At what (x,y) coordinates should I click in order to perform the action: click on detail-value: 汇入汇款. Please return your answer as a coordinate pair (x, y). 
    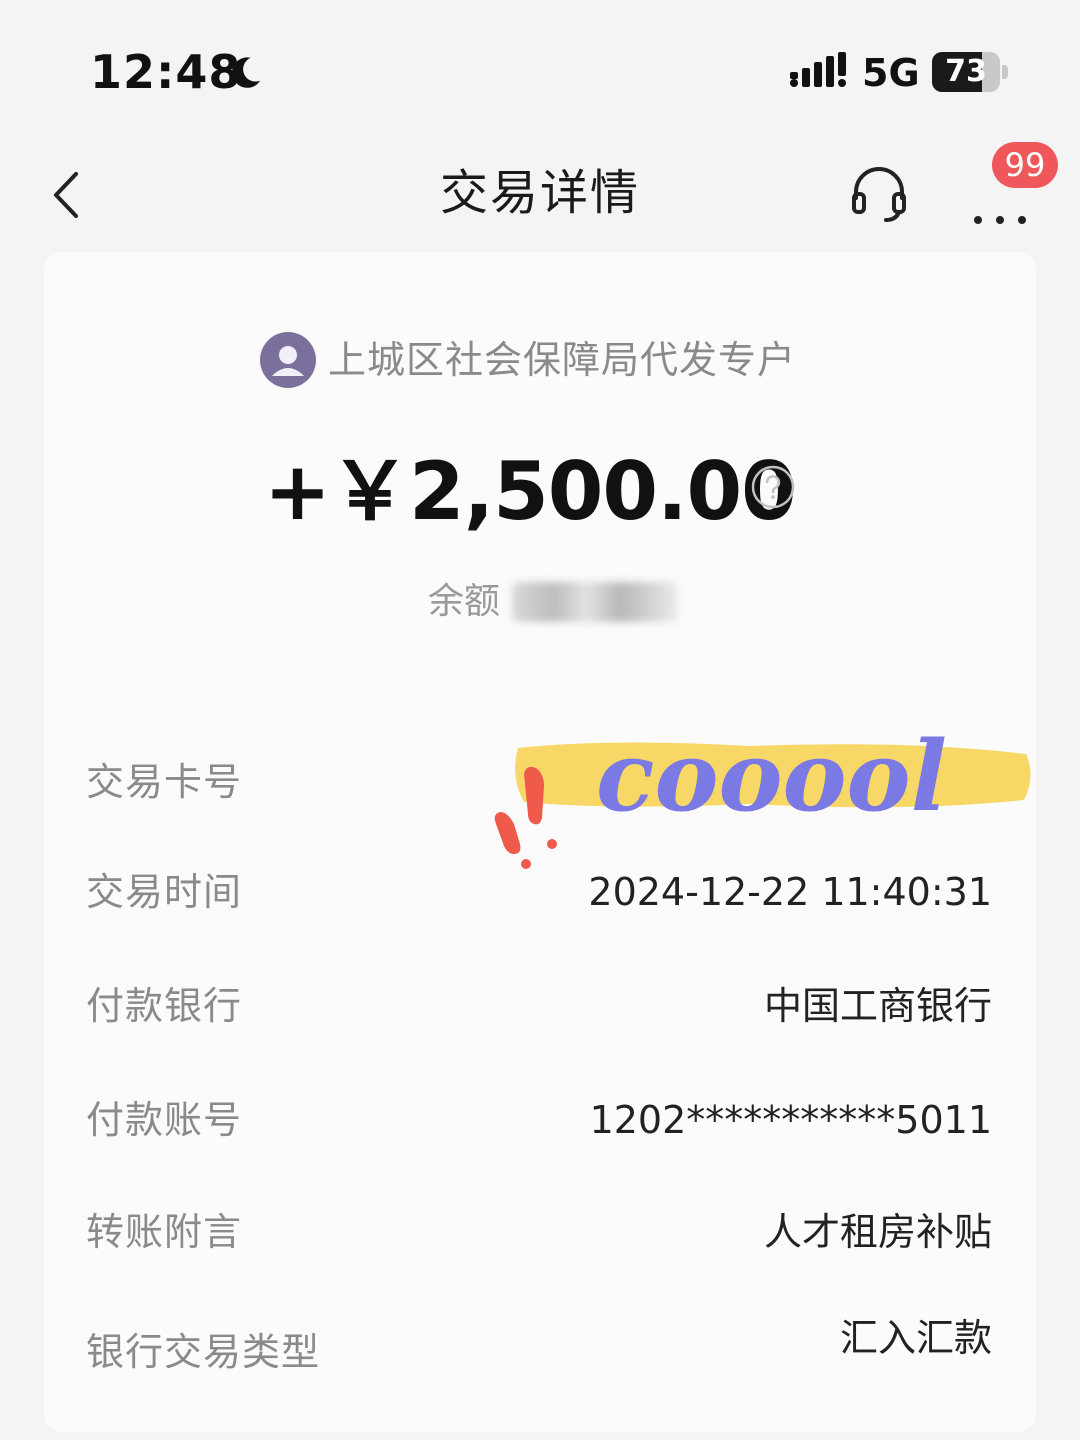
    Looking at the image, I should click on (915, 1338).